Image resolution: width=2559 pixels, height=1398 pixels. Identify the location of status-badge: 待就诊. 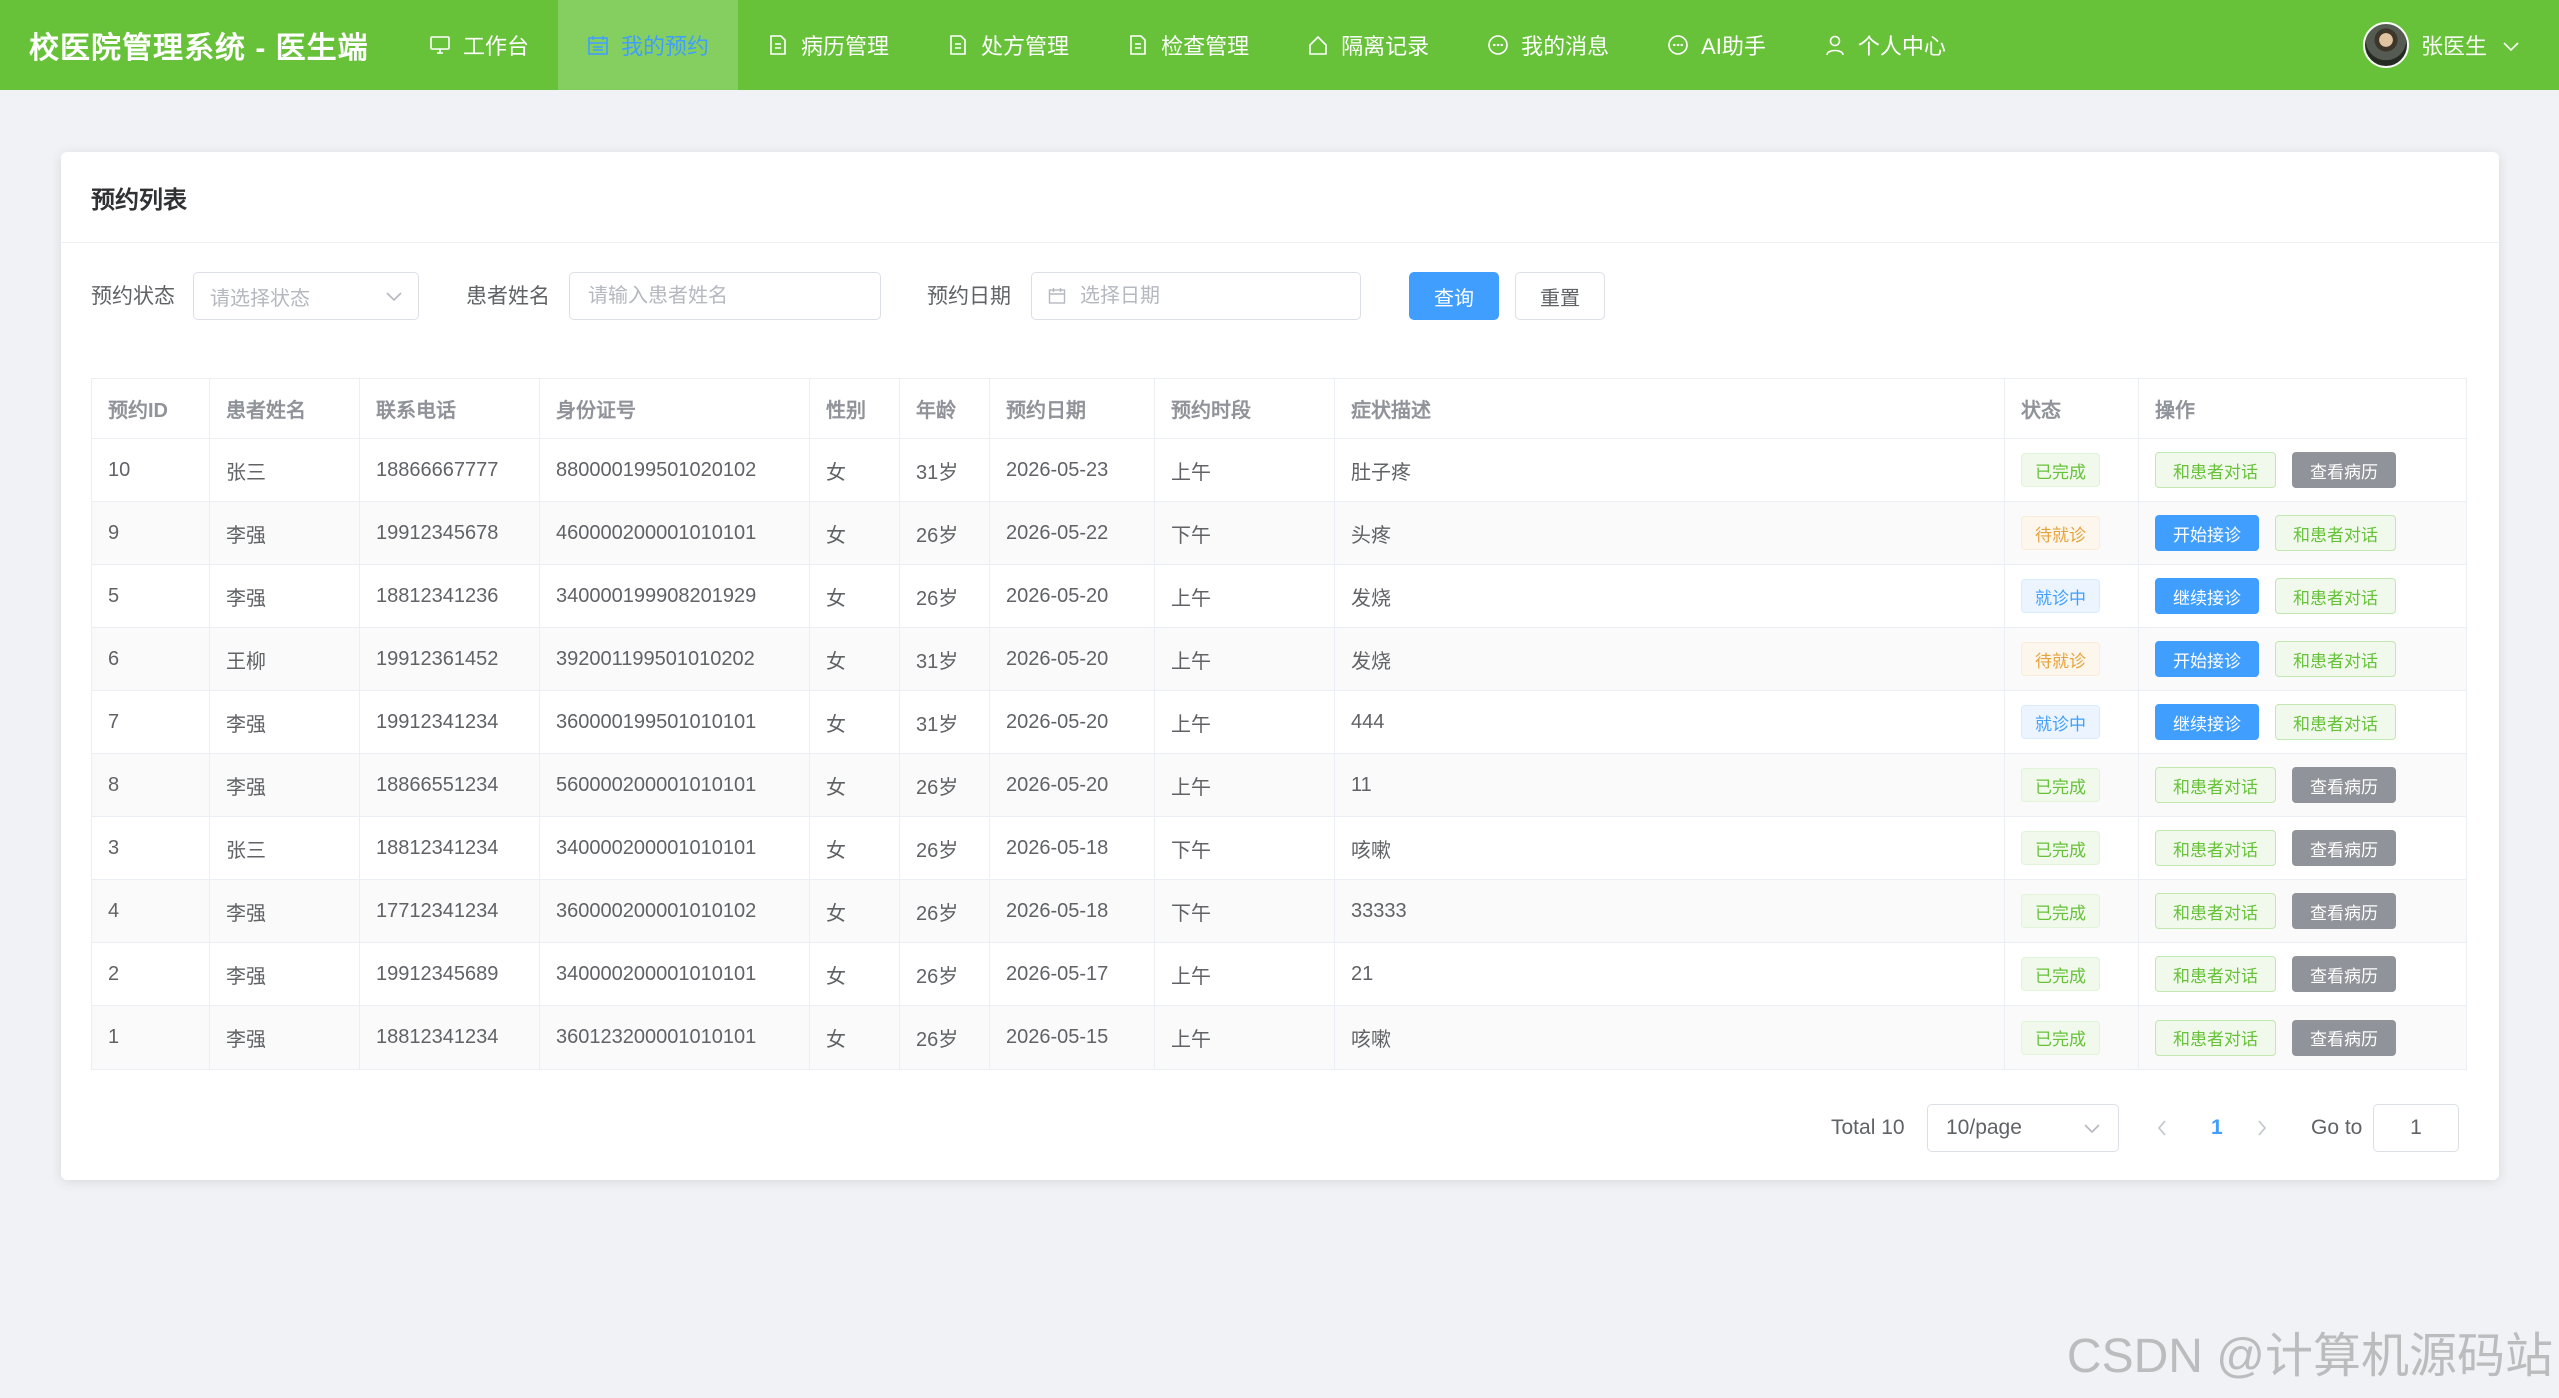
(2060, 533).